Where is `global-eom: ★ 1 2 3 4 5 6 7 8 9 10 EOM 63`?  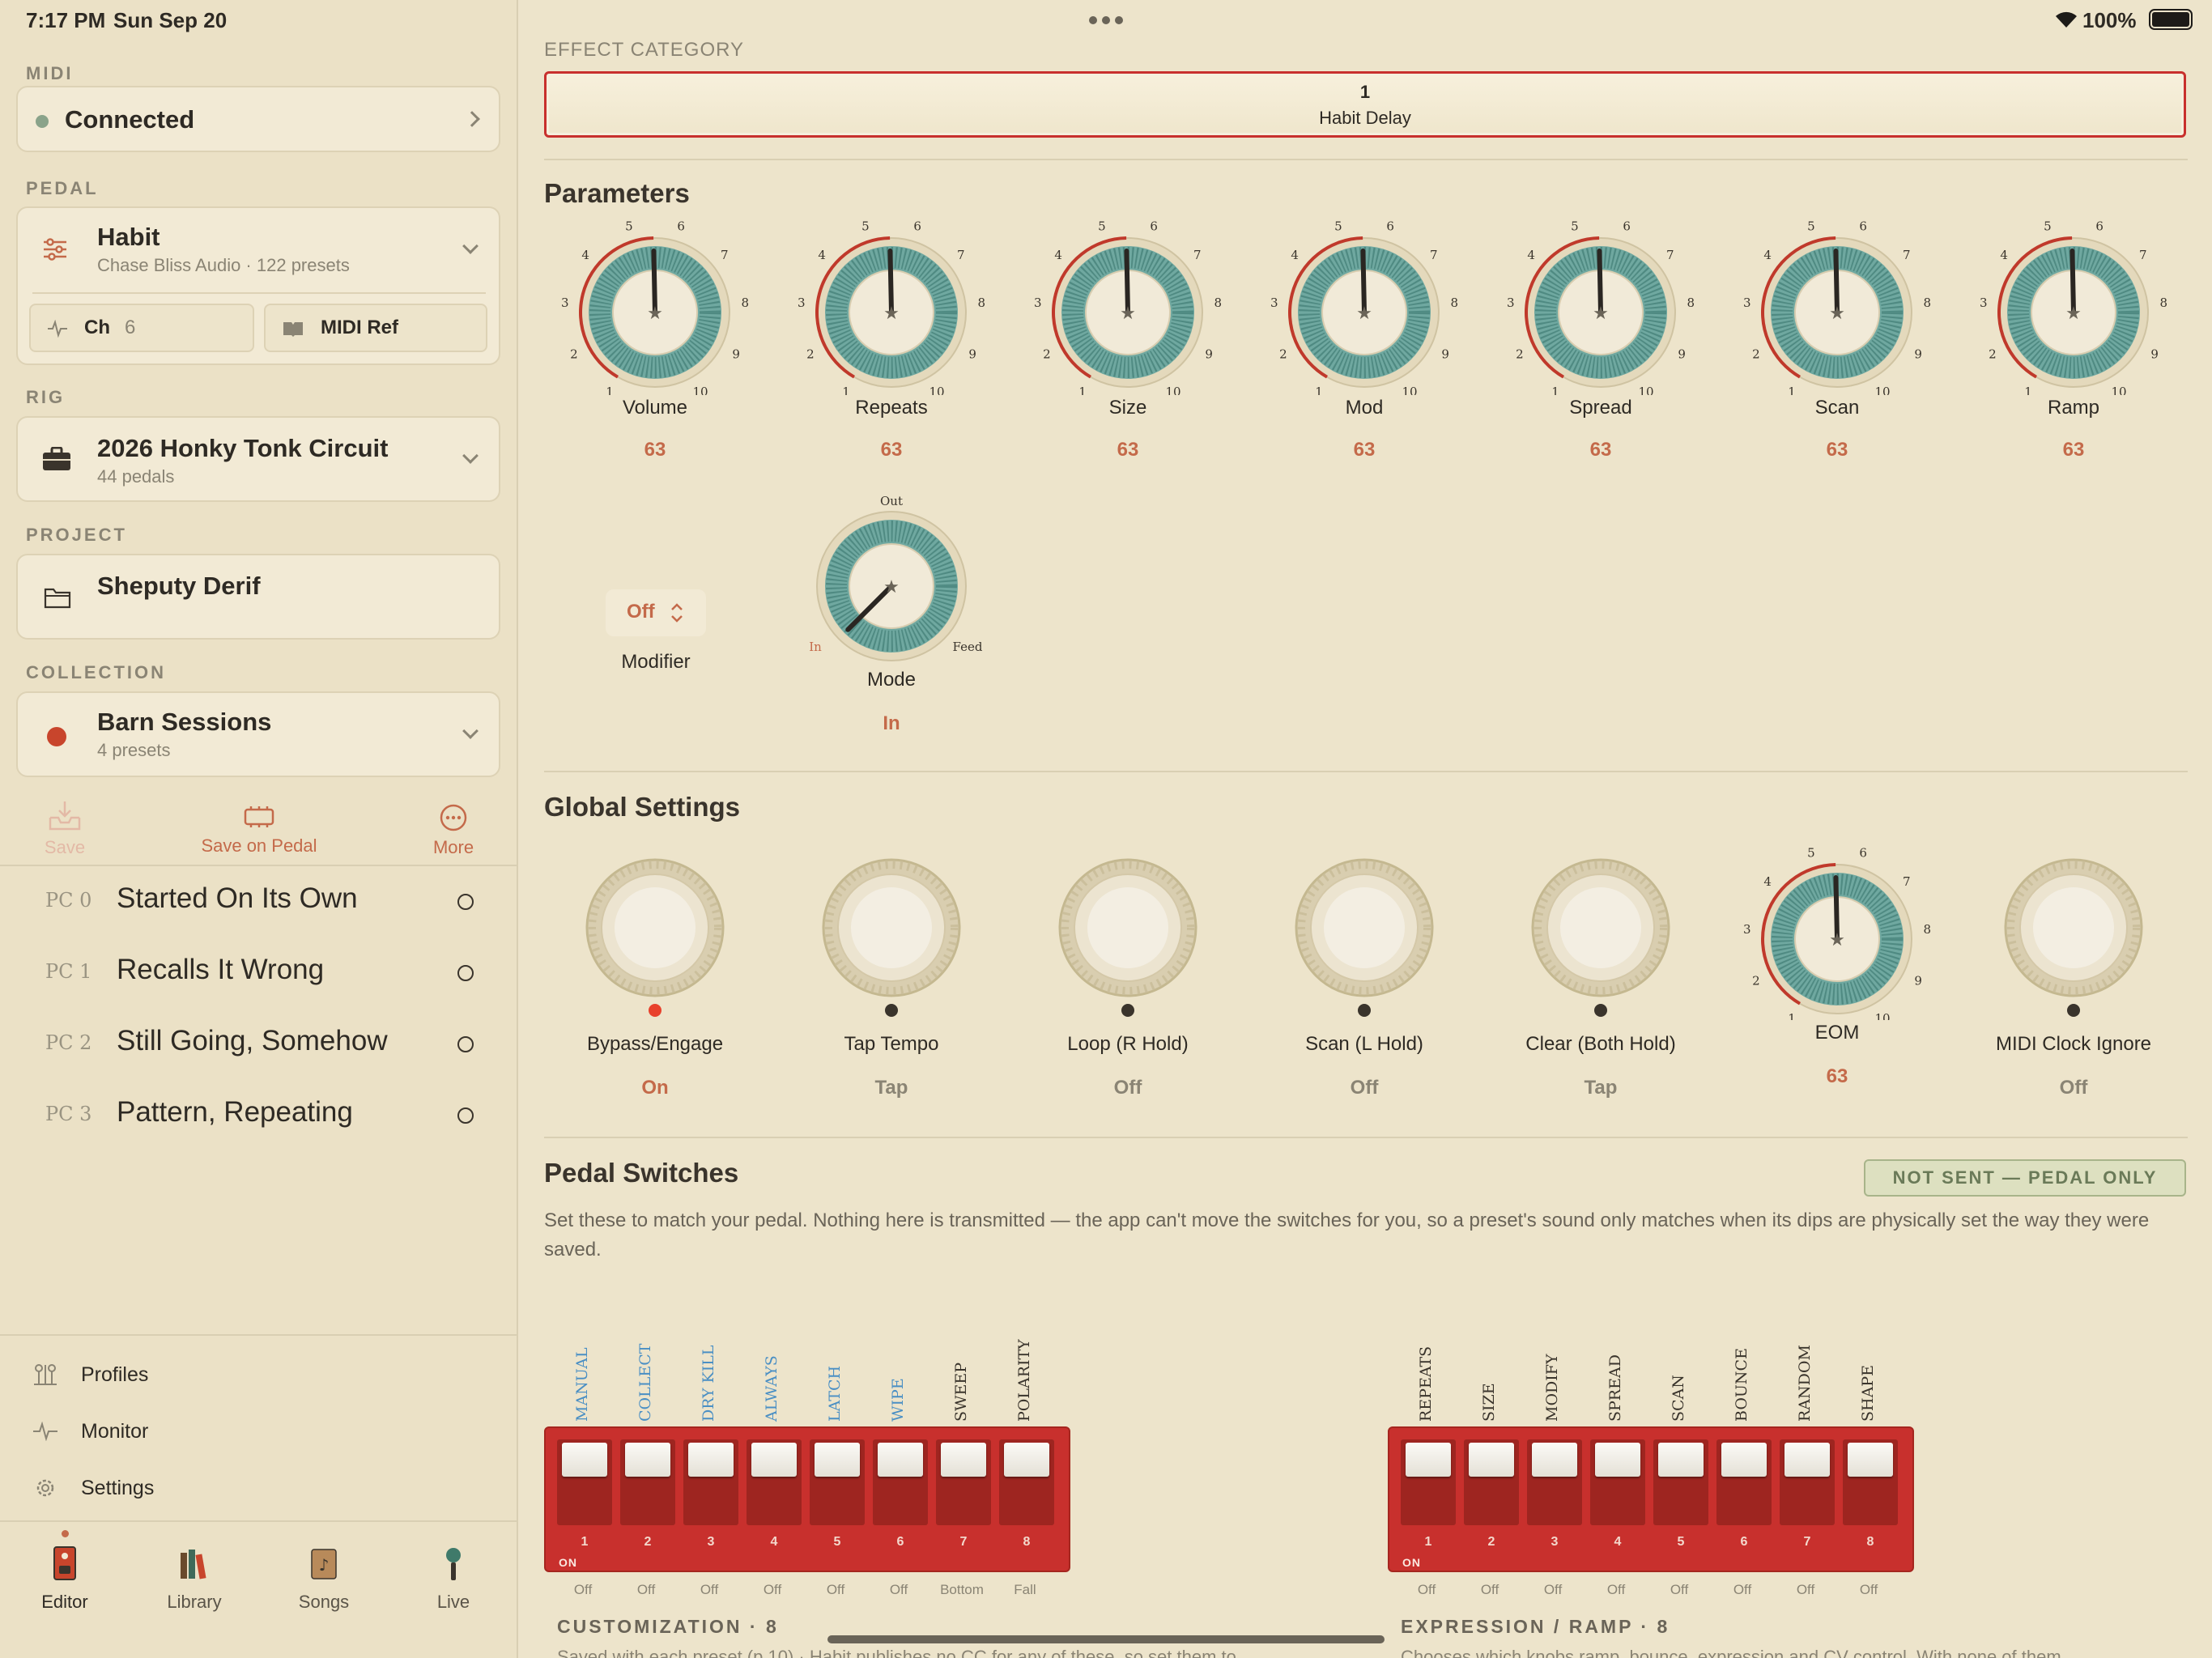 global-eom: ★ 1 2 3 4 5 6 7 8 9 10 EOM 63 is located at coordinates (1837, 964).